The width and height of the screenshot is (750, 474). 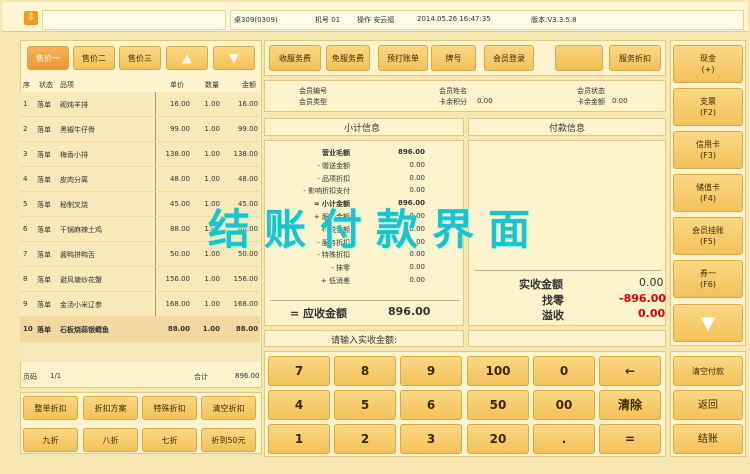 What do you see at coordinates (431, 371) in the screenshot?
I see `keypad-key: 9` at bounding box center [431, 371].